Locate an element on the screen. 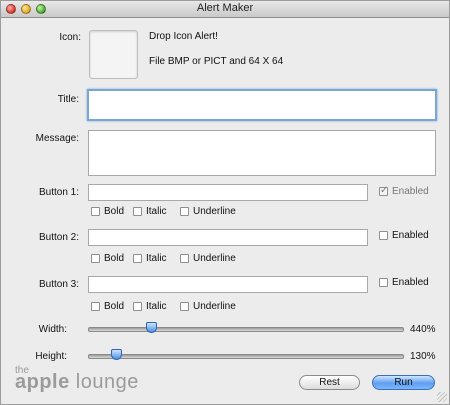  button3-enabled-label: Enabled is located at coordinates (410, 282).